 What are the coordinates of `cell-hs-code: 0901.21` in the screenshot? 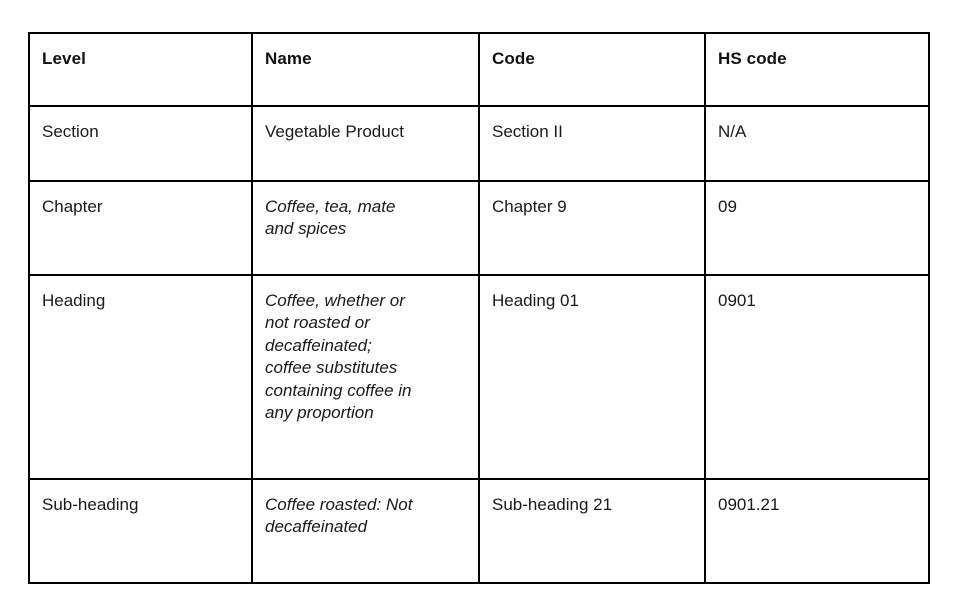 It's located at (817, 531).